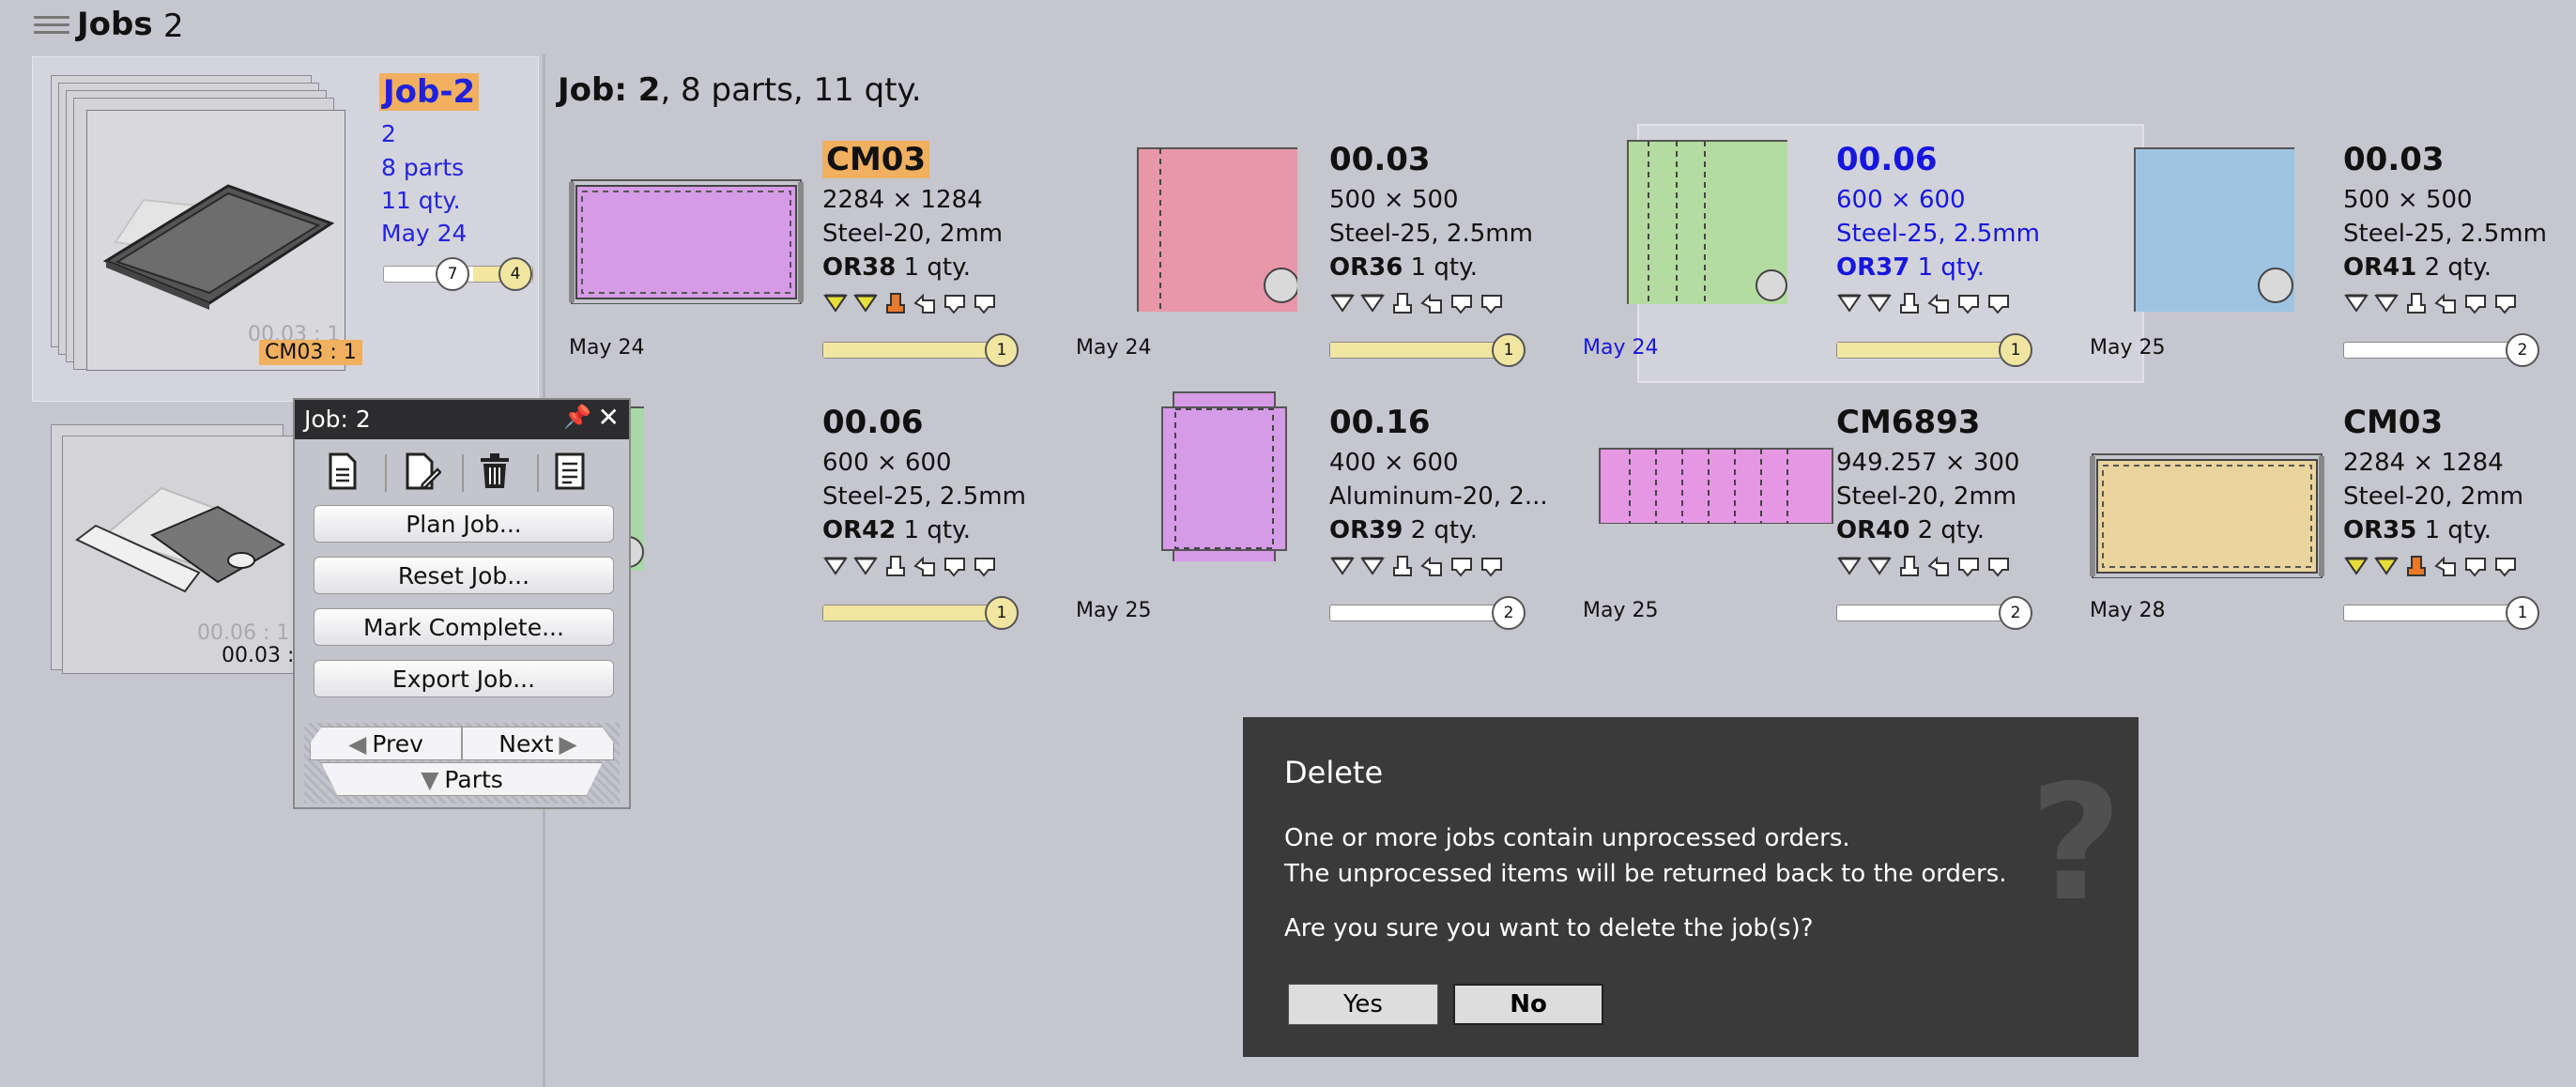  What do you see at coordinates (1366, 268) in the screenshot?
I see `order-id: OR36` at bounding box center [1366, 268].